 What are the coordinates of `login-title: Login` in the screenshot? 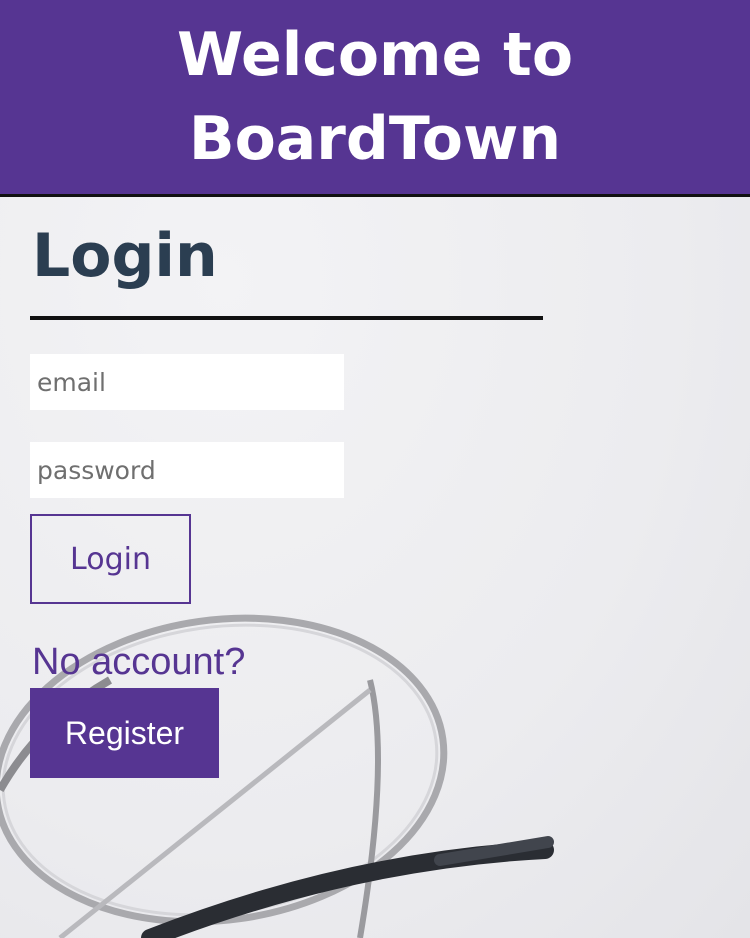 It's located at (125, 256).